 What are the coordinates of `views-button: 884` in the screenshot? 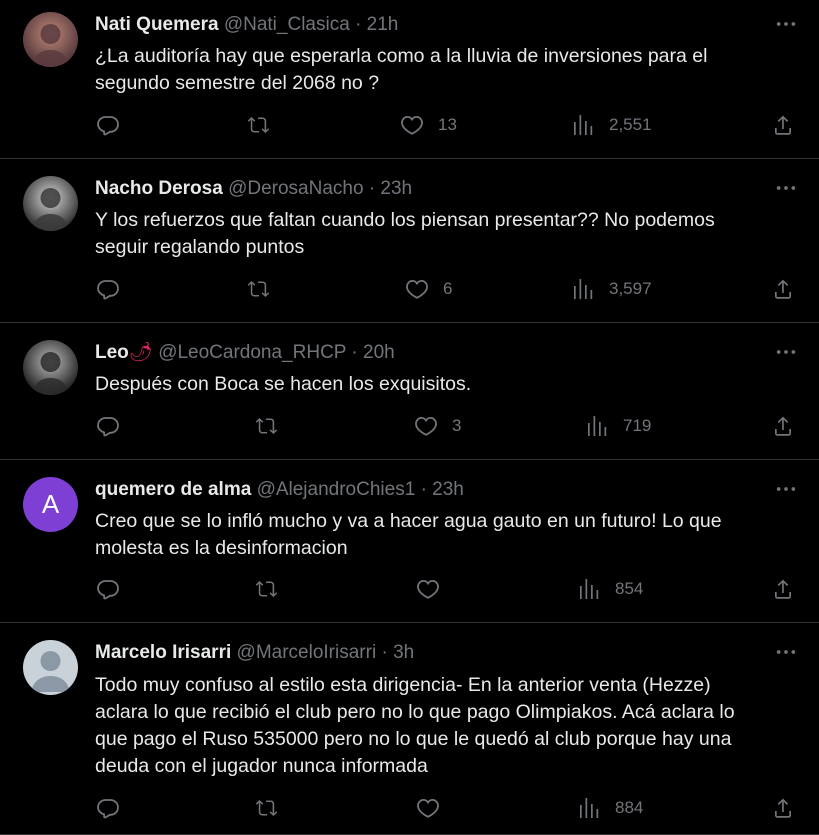 It's located at (610, 808).